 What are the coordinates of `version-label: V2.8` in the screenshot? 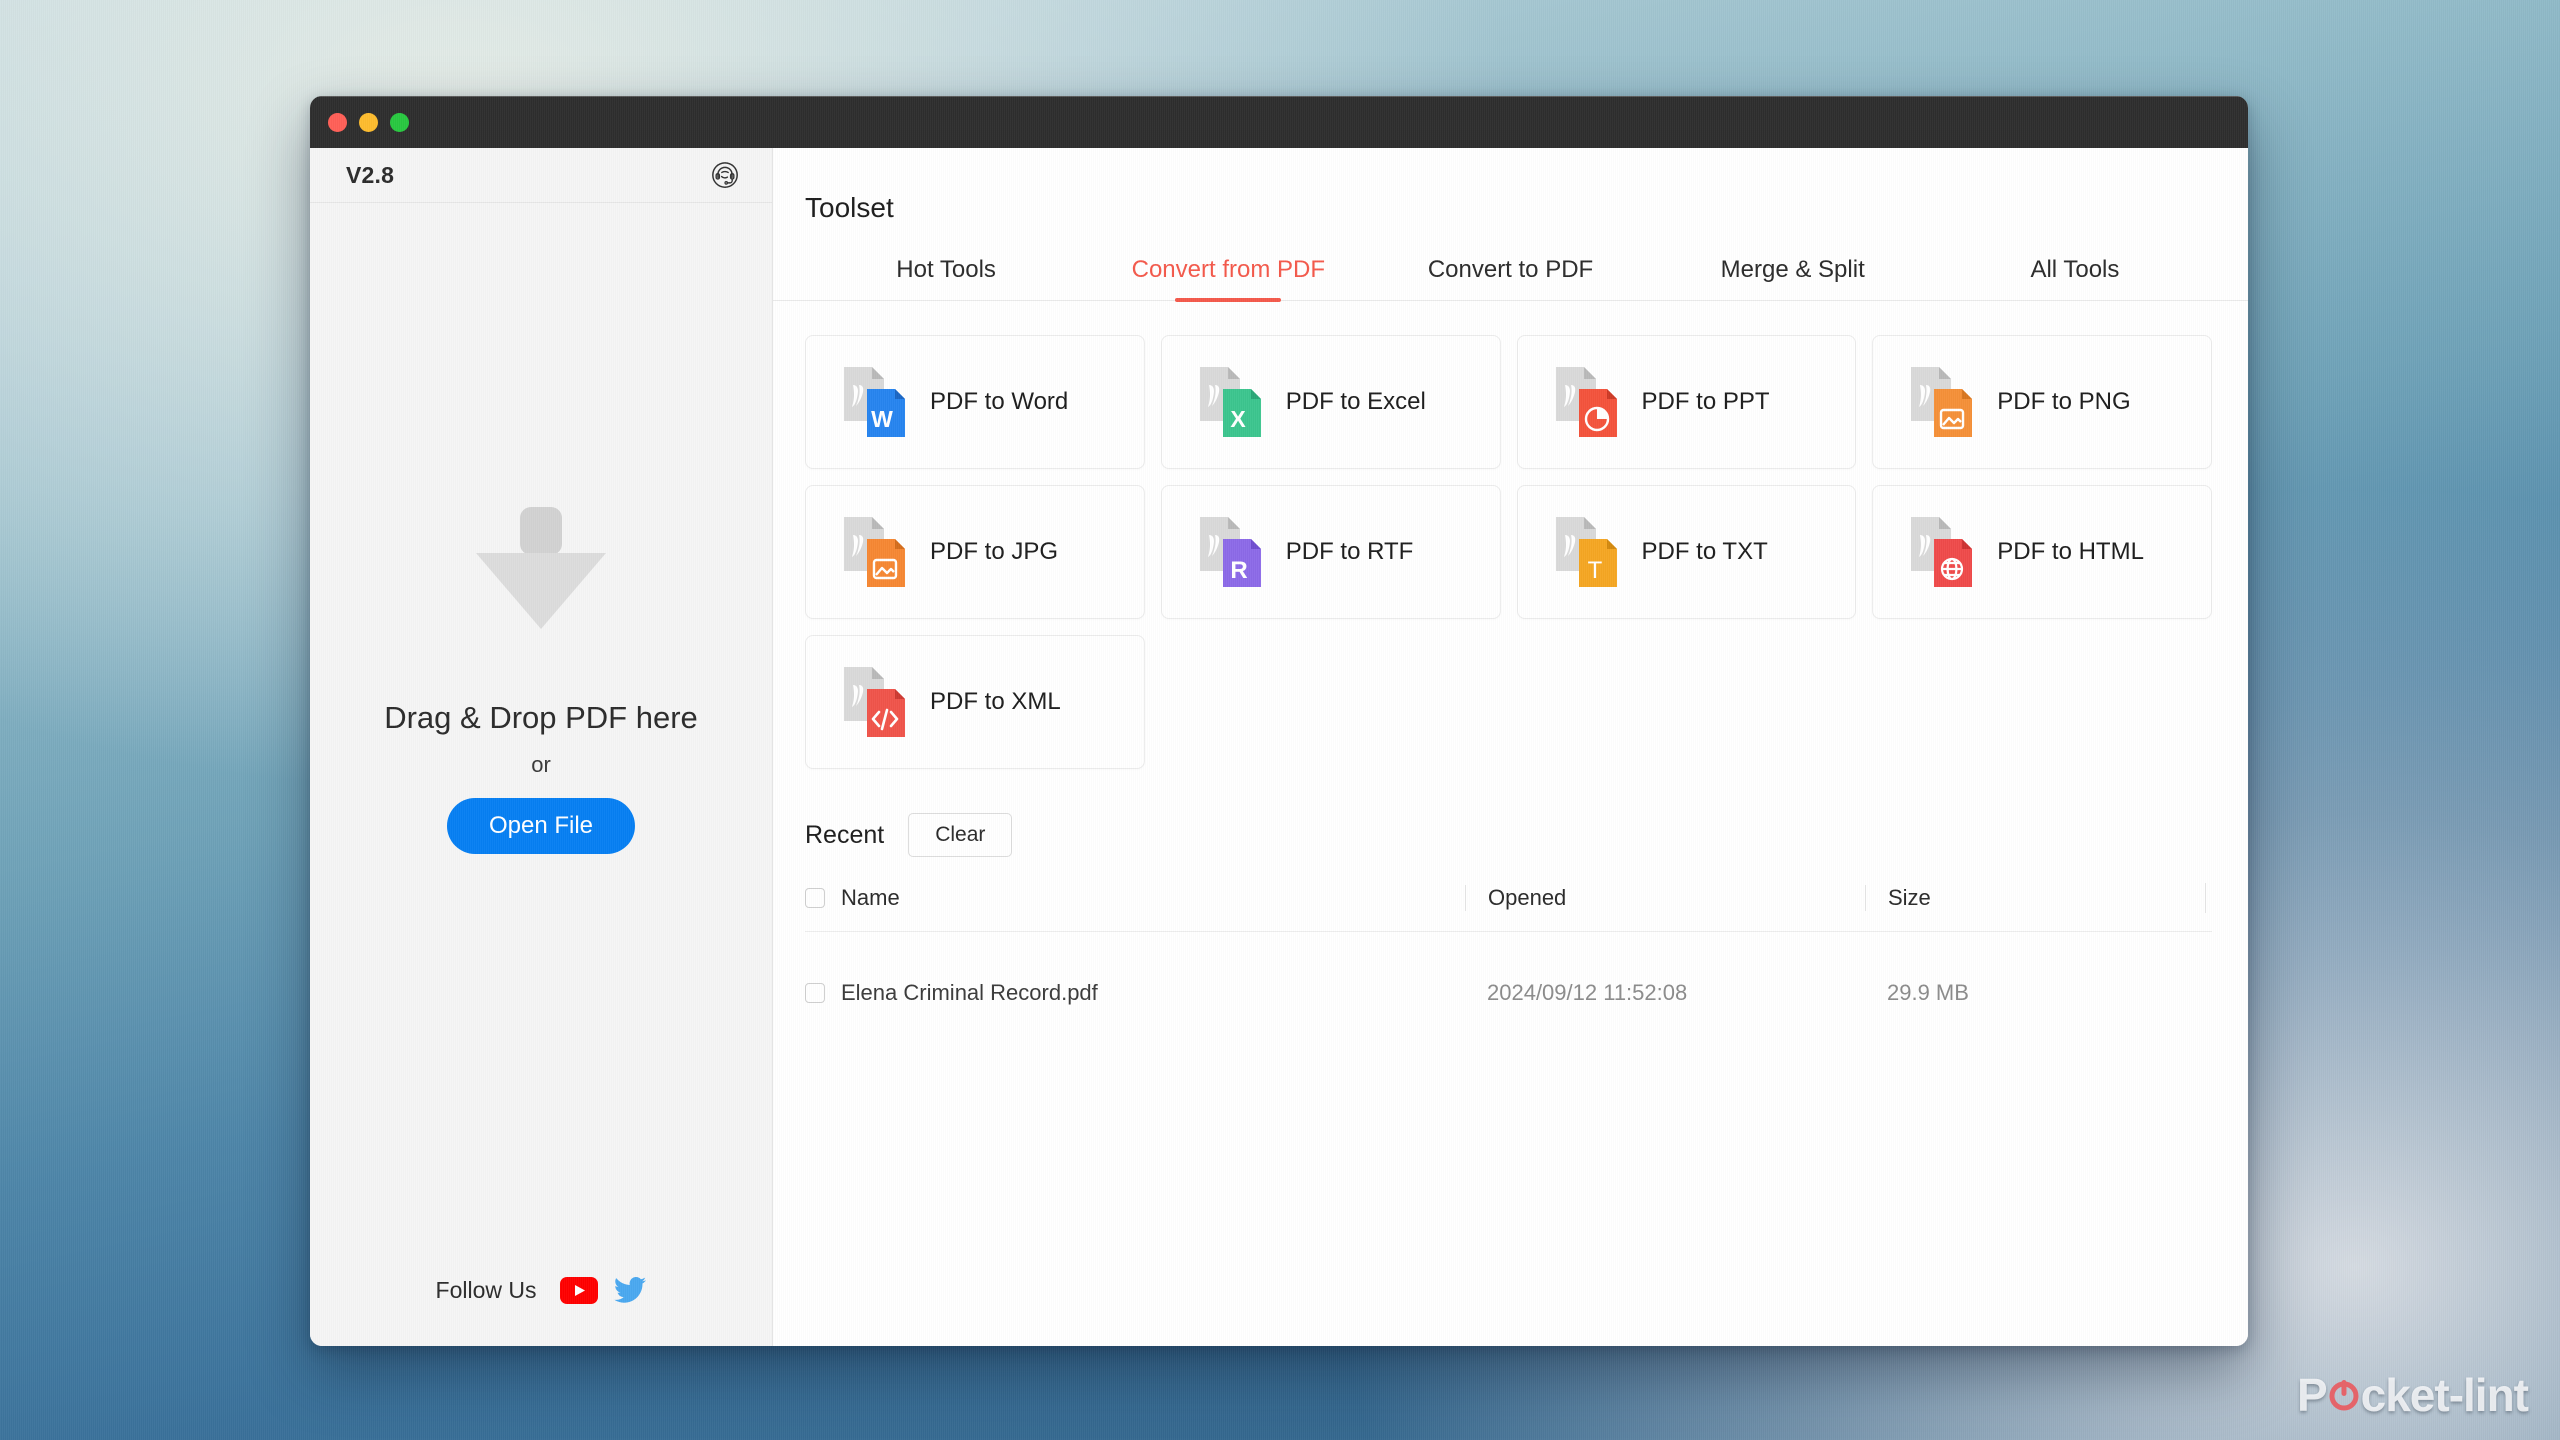 It's located at (370, 174).